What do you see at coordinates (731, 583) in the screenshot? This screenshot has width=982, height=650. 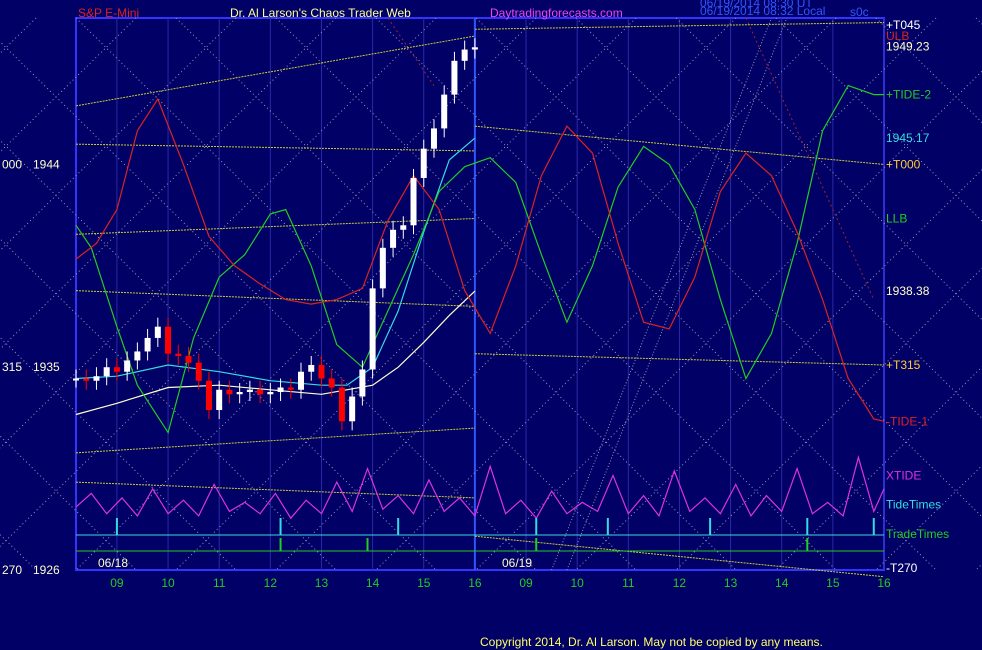 I see `x-tick-label-12: 13` at bounding box center [731, 583].